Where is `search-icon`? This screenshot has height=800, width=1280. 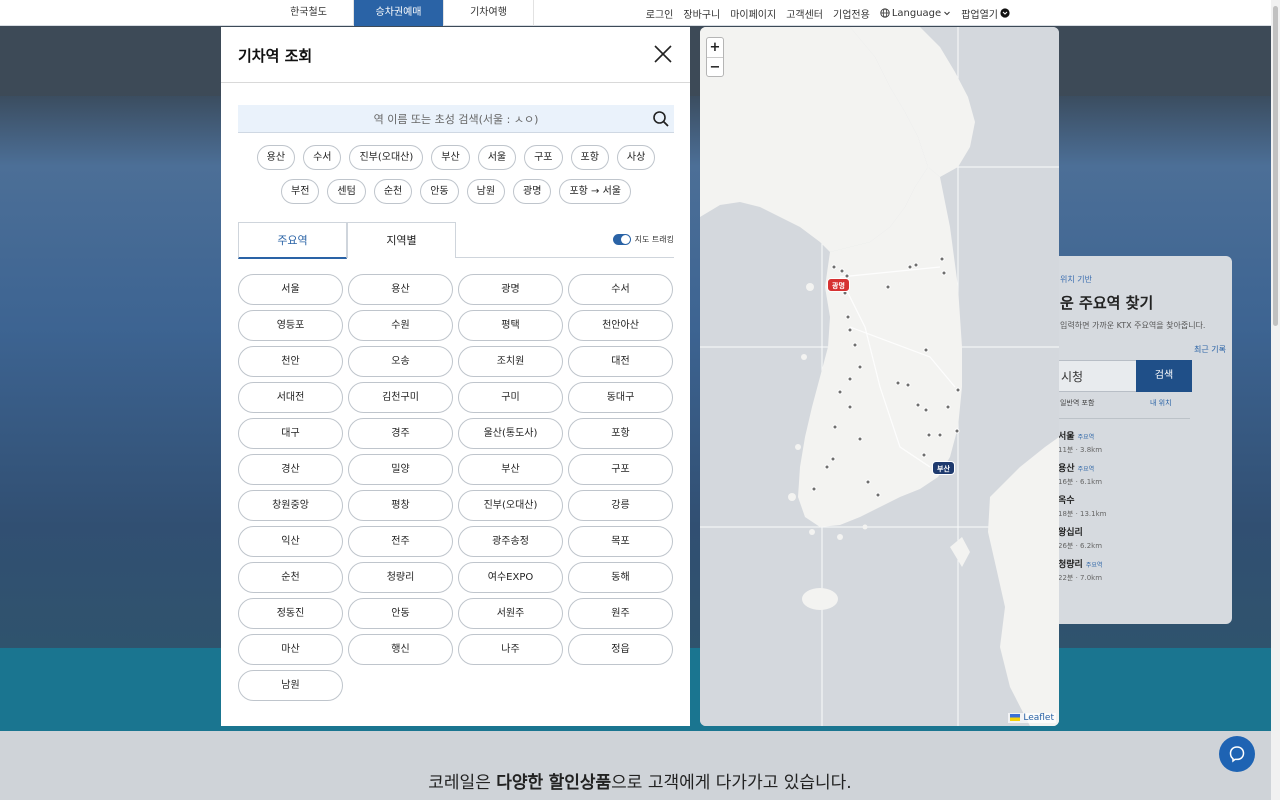
search-icon is located at coordinates (661, 119).